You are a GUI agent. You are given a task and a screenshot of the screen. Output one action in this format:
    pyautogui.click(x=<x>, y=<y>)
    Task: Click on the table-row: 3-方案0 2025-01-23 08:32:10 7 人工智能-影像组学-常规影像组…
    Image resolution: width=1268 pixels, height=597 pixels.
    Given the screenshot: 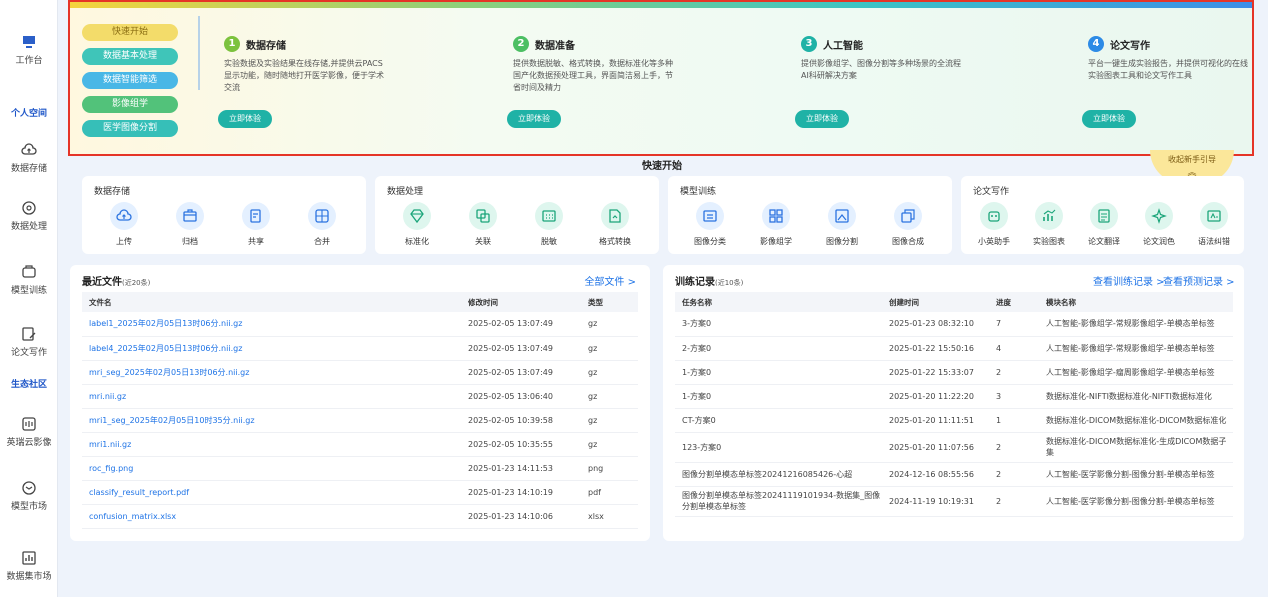 What is the action you would take?
    pyautogui.click(x=954, y=324)
    